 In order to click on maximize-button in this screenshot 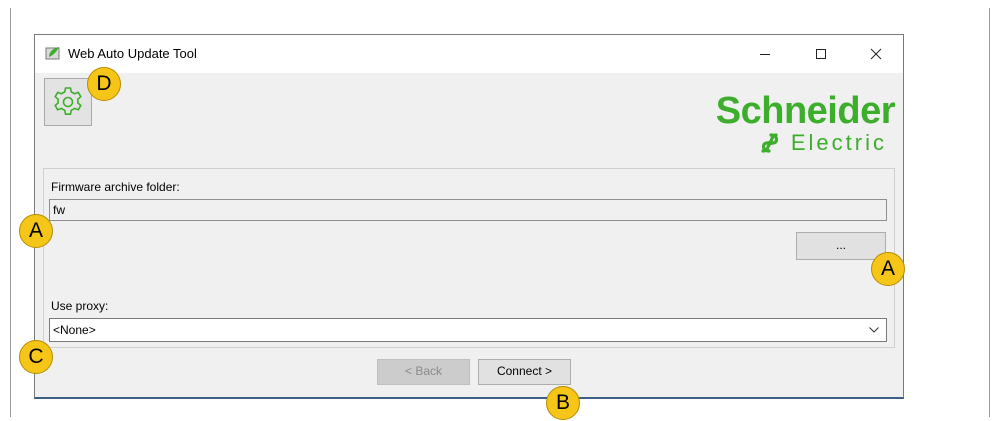, I will do `click(821, 54)`.